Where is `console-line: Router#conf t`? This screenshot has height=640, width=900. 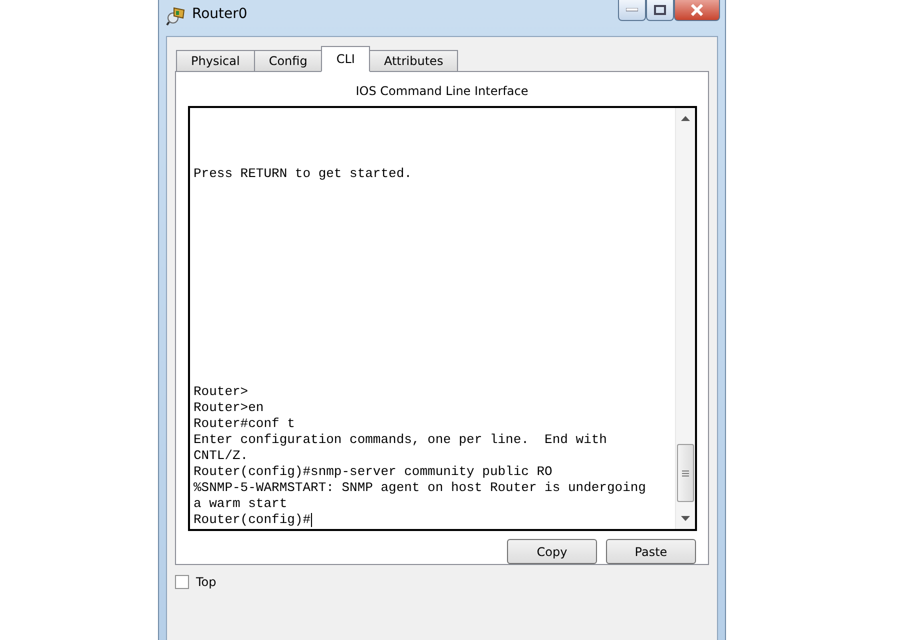 console-line: Router#conf t is located at coordinates (245, 424).